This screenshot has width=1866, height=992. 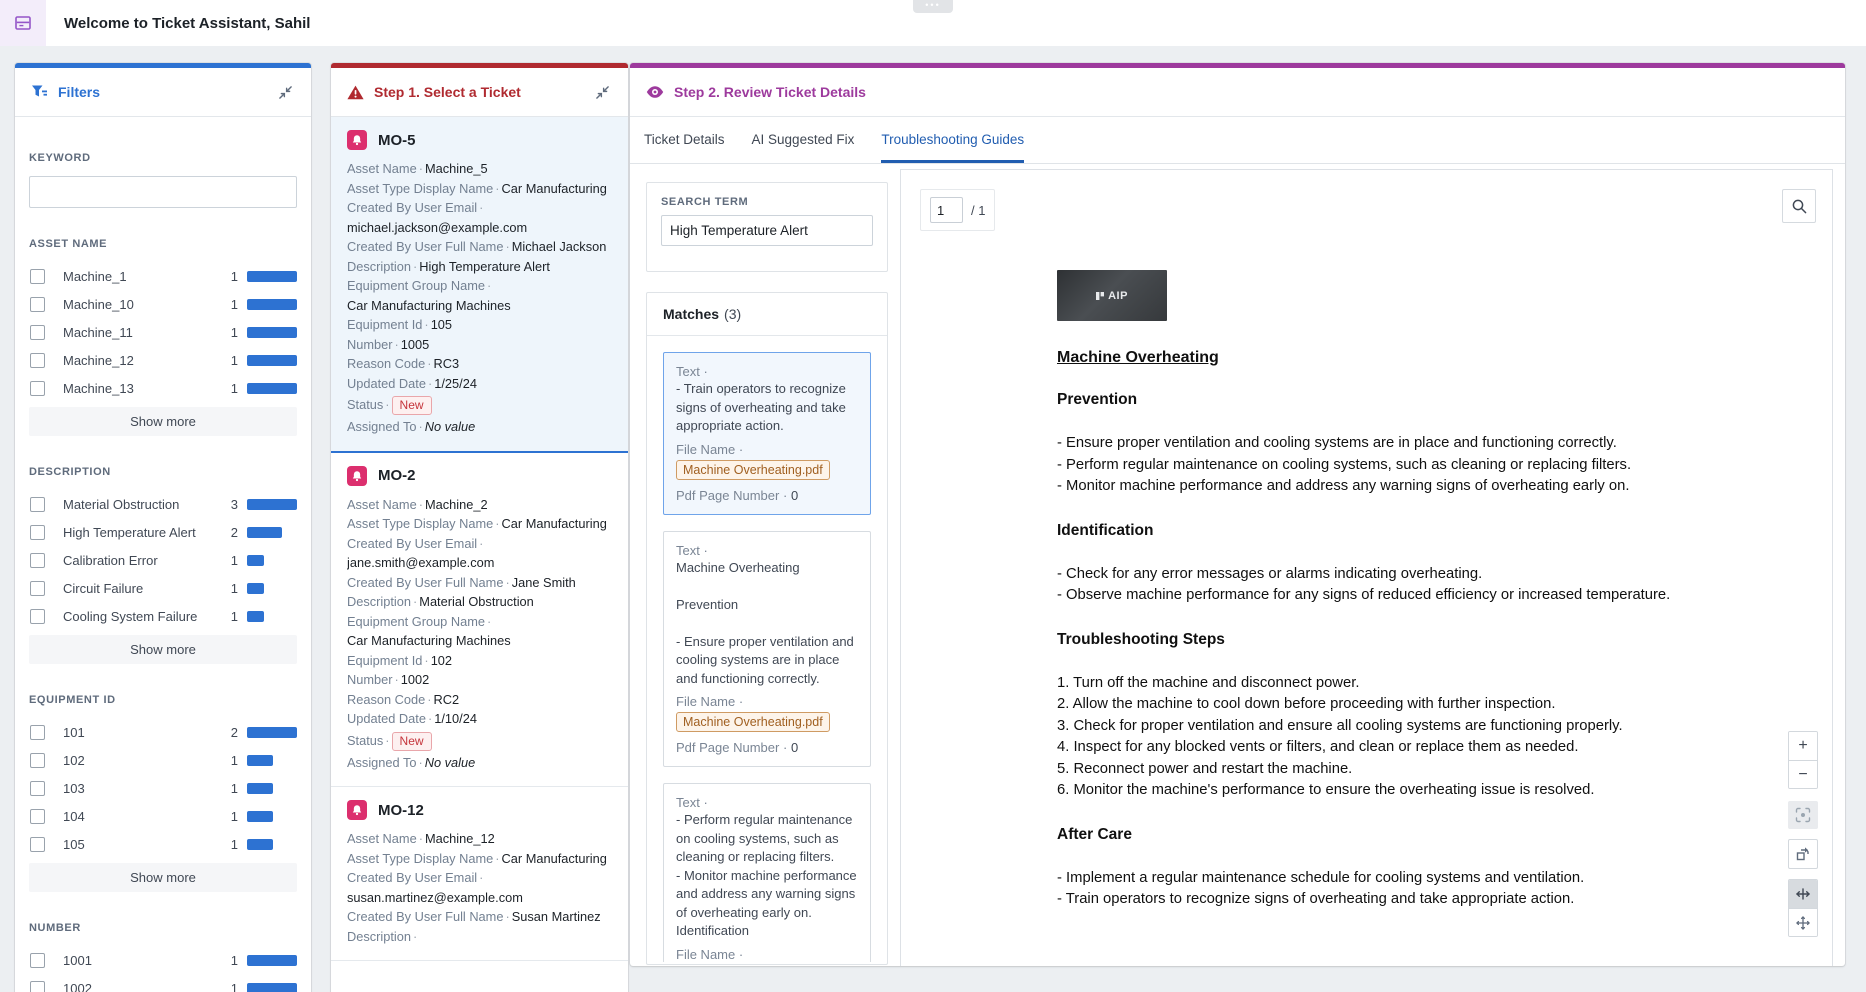 I want to click on filter-option: Machine_1 1, so click(x=163, y=276).